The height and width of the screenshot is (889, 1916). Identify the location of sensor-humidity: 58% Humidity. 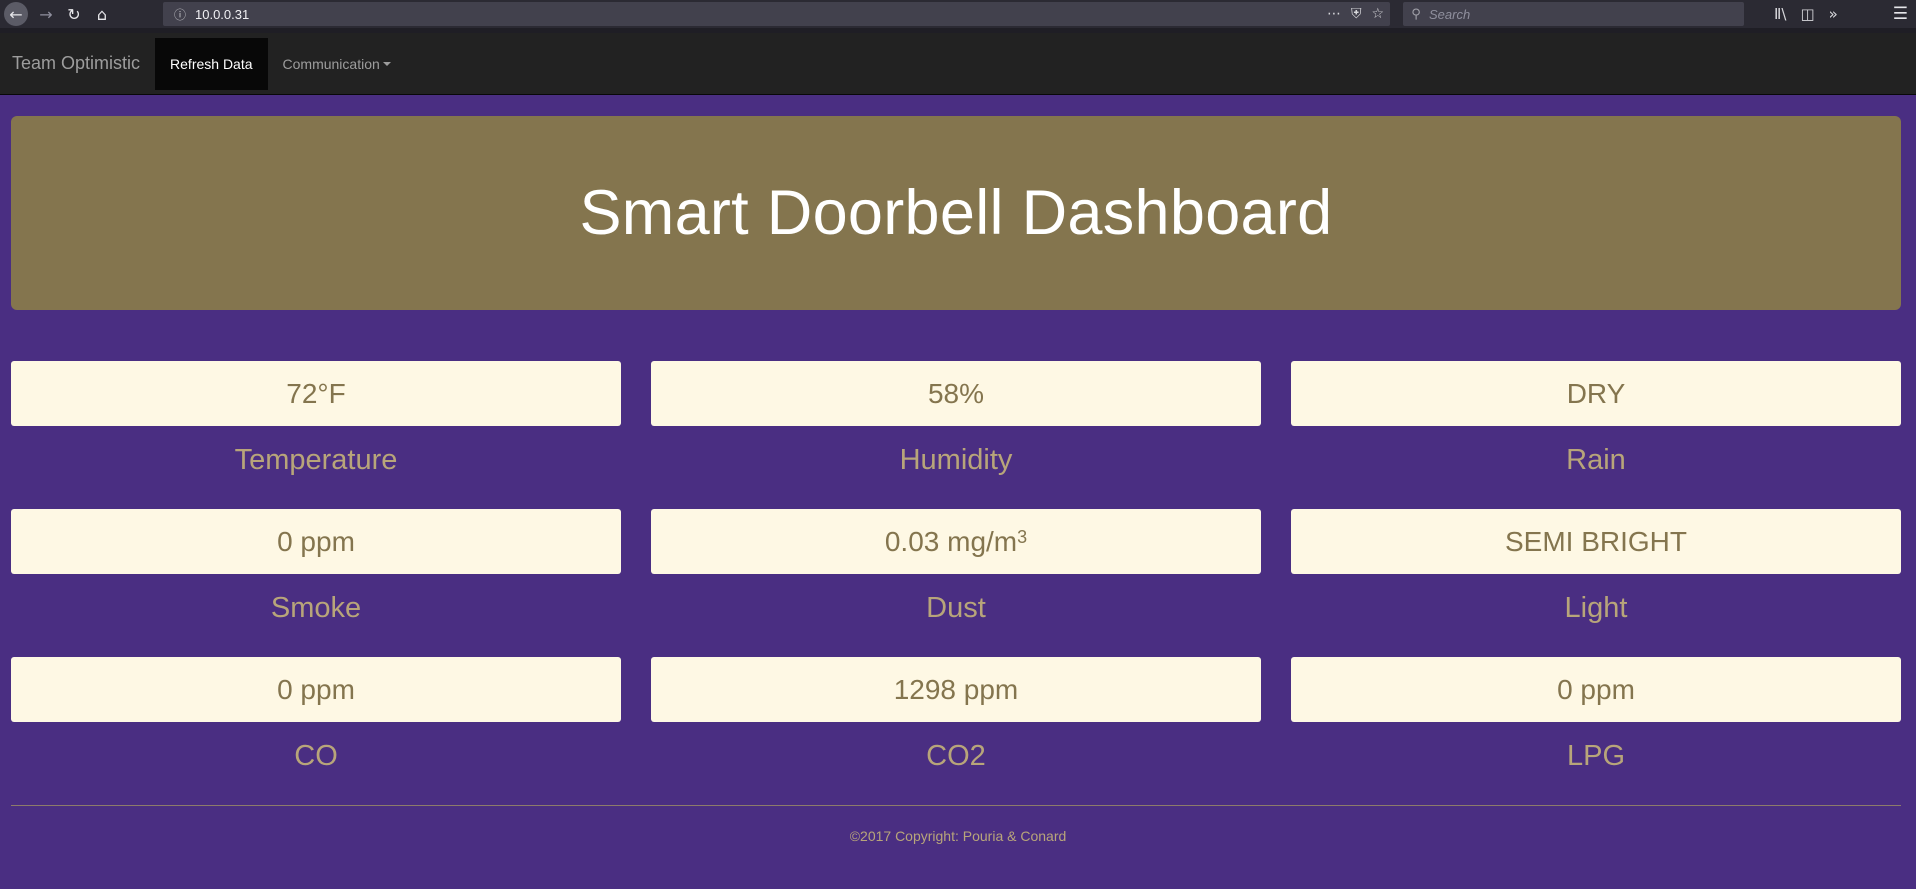
(956, 435).